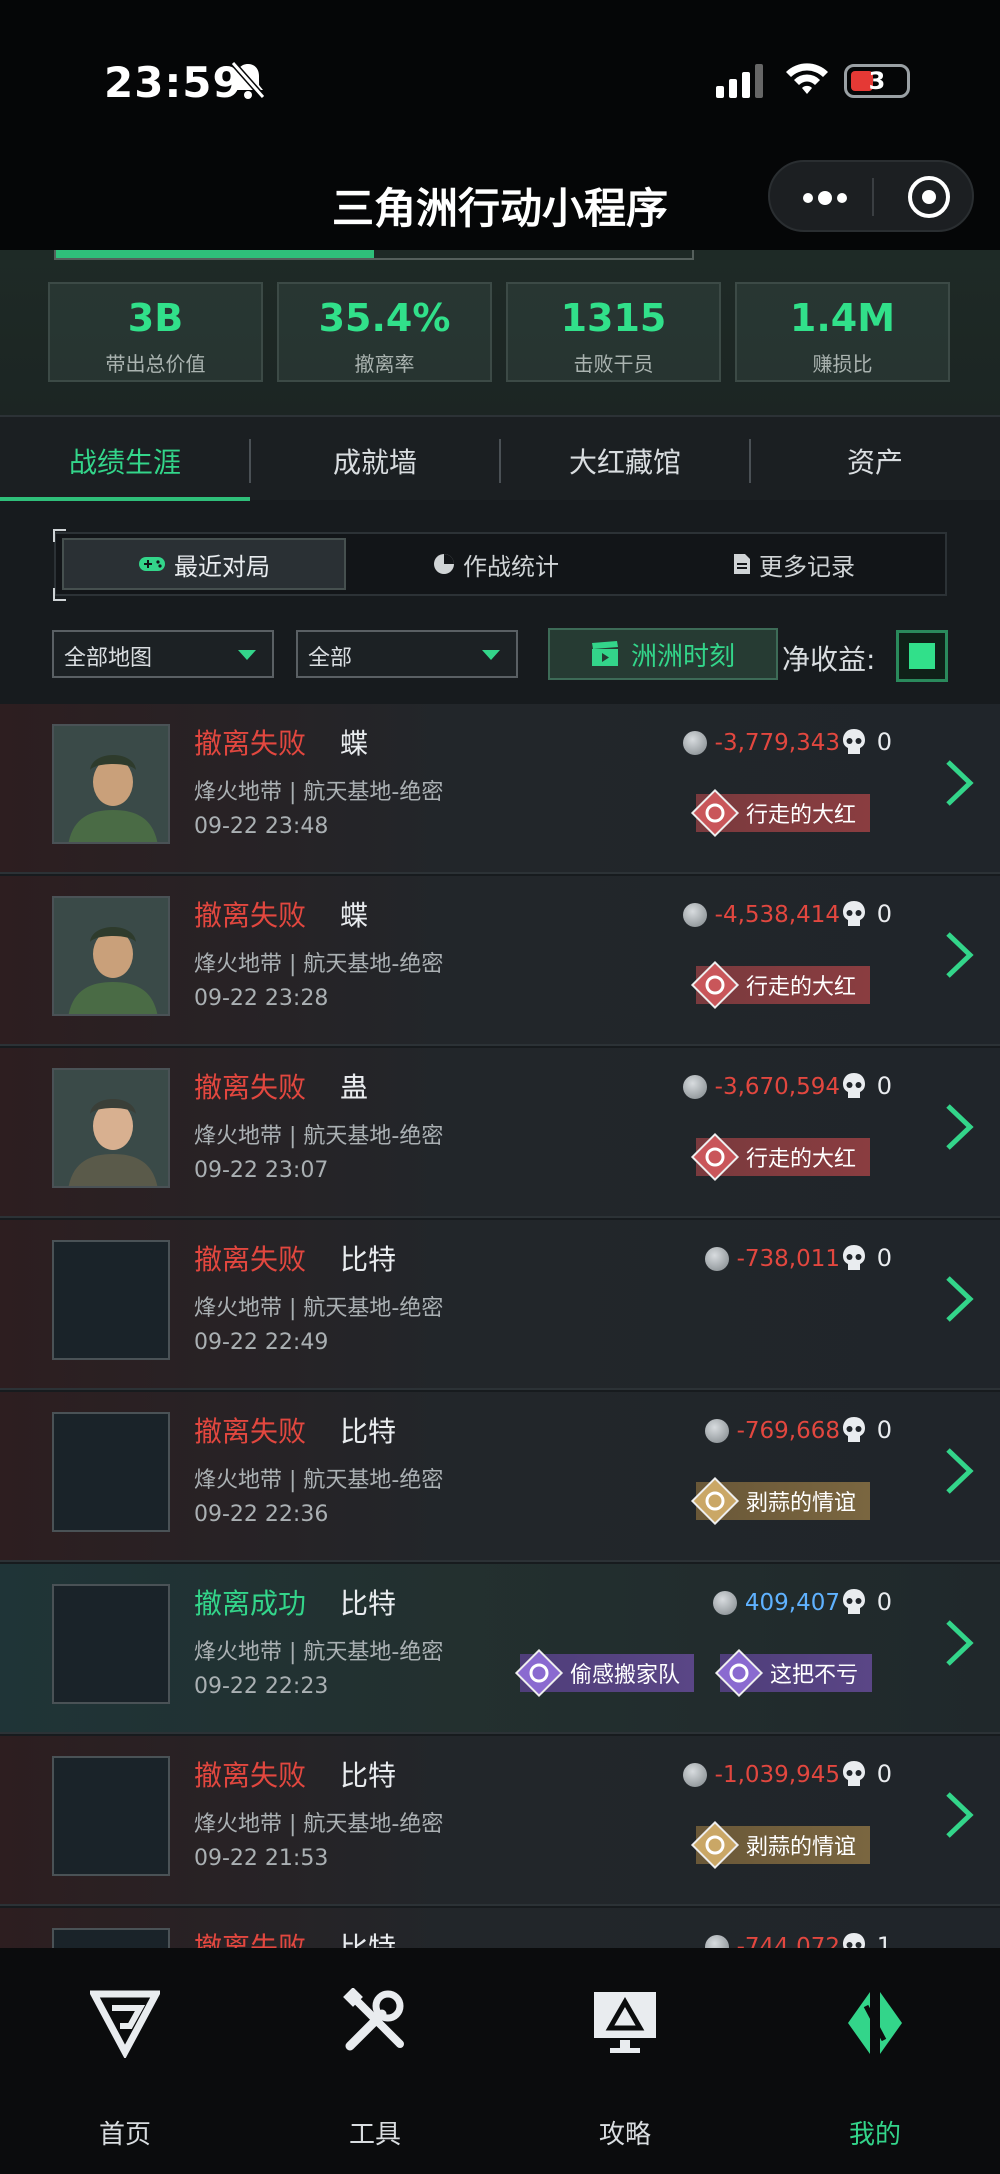  What do you see at coordinates (742, 564) in the screenshot?
I see `document-icon` at bounding box center [742, 564].